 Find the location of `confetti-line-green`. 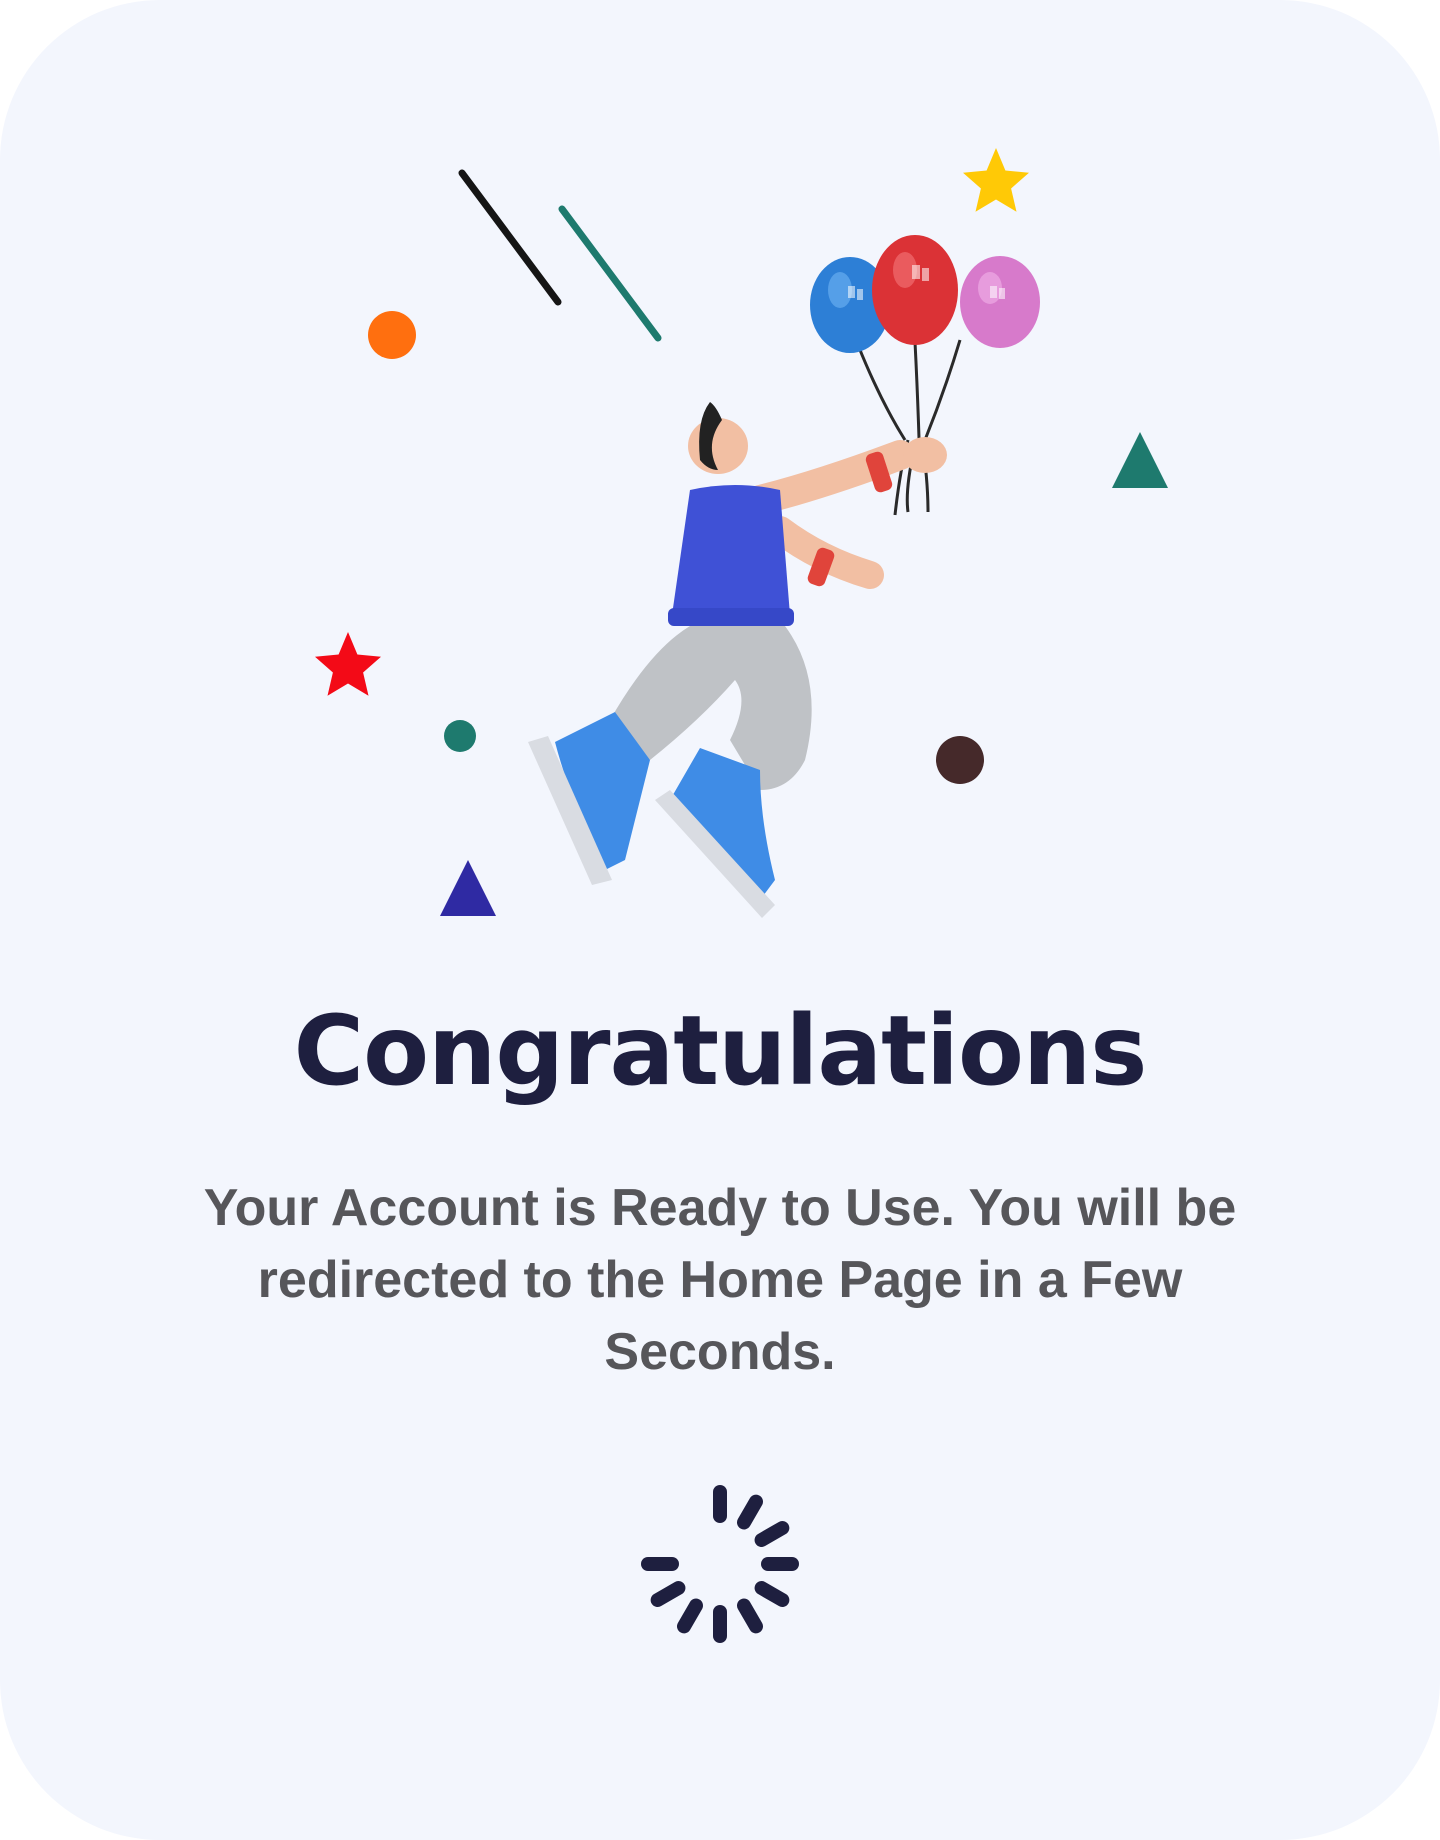

confetti-line-green is located at coordinates (610, 273).